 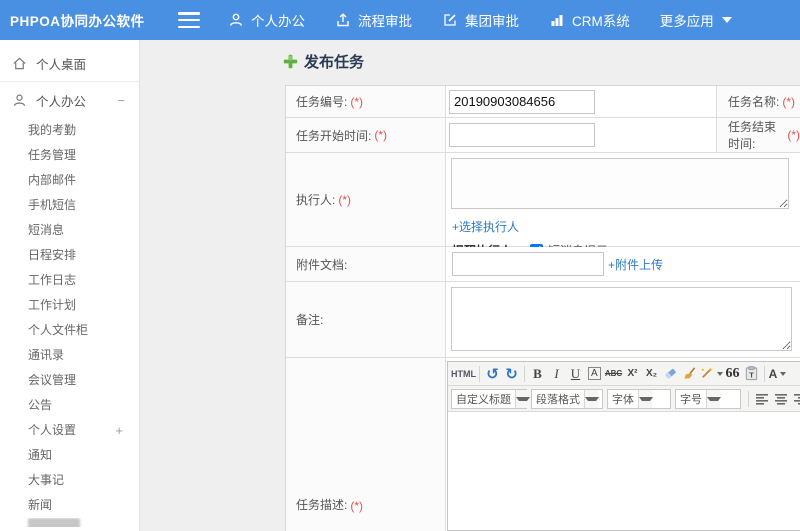 I want to click on eraser-icon, so click(x=670, y=373).